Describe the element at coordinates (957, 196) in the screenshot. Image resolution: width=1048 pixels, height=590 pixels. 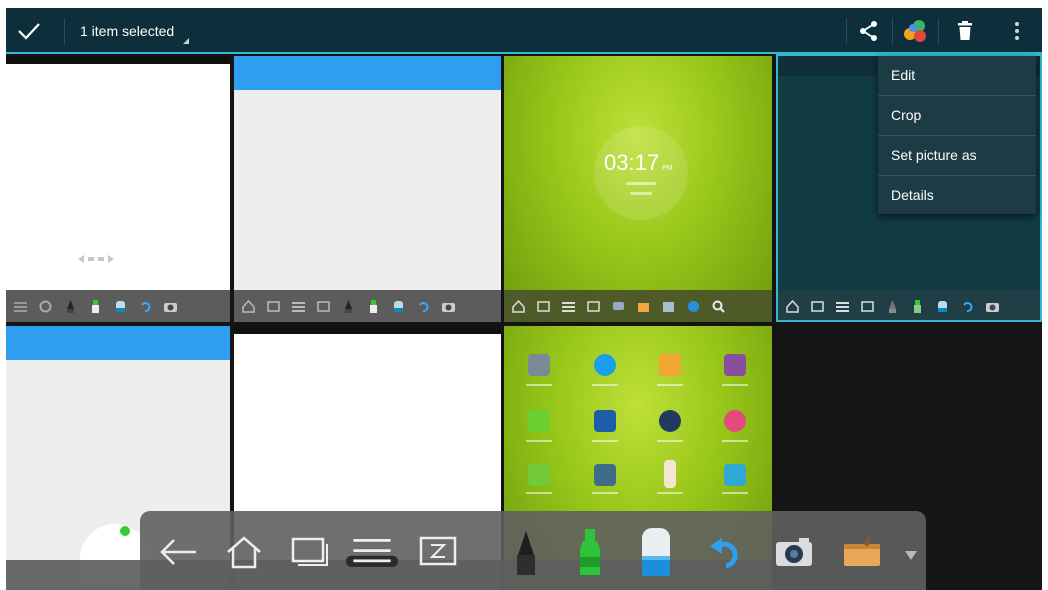
I see `menu-item-details: Details` at that location.